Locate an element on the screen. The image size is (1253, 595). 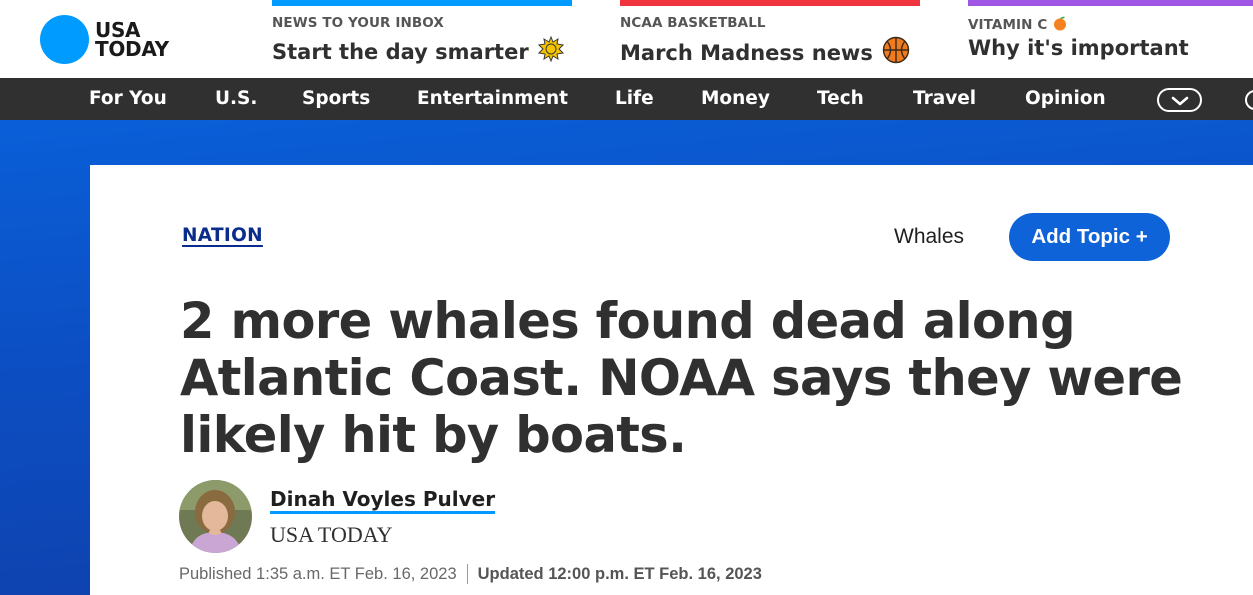
promo-headline: March Madness news is located at coordinates (765, 52).